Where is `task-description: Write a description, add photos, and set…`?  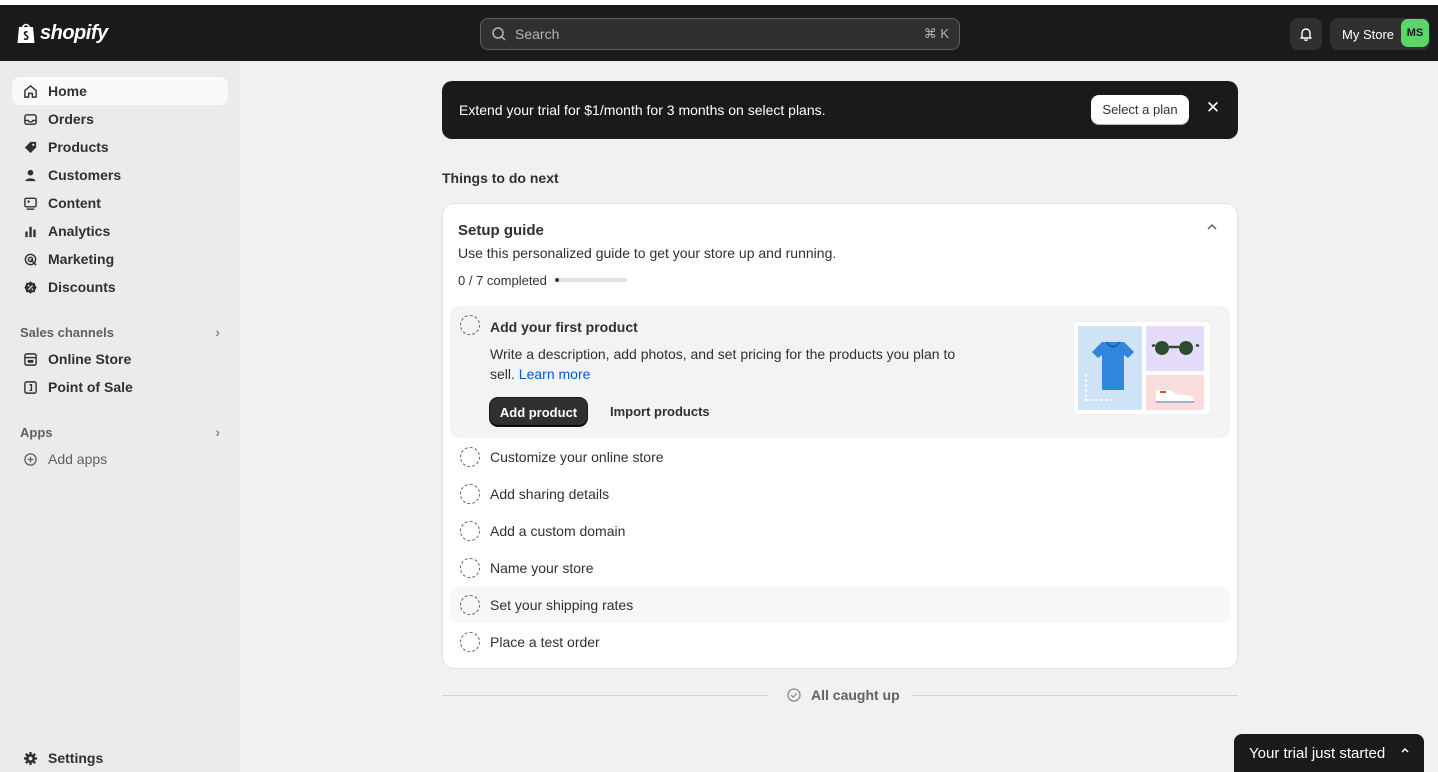
task-description: Write a description, add photos, and set… is located at coordinates (730, 364).